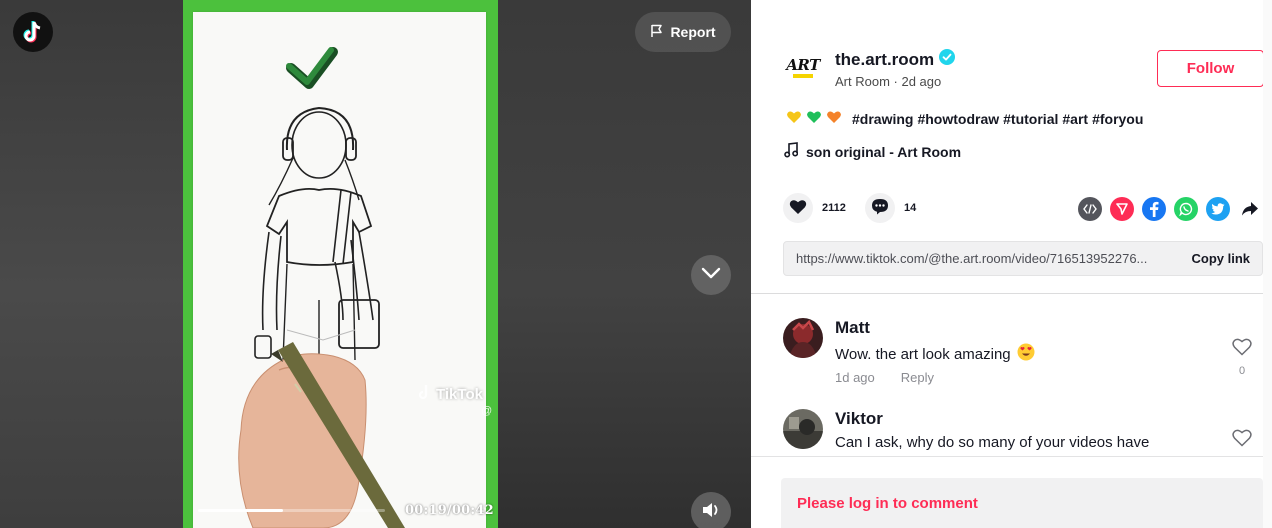 Image resolution: width=1272 pixels, height=528 pixels. Describe the element at coordinates (1250, 209) in the screenshot. I see `share-arrow-icon` at that location.